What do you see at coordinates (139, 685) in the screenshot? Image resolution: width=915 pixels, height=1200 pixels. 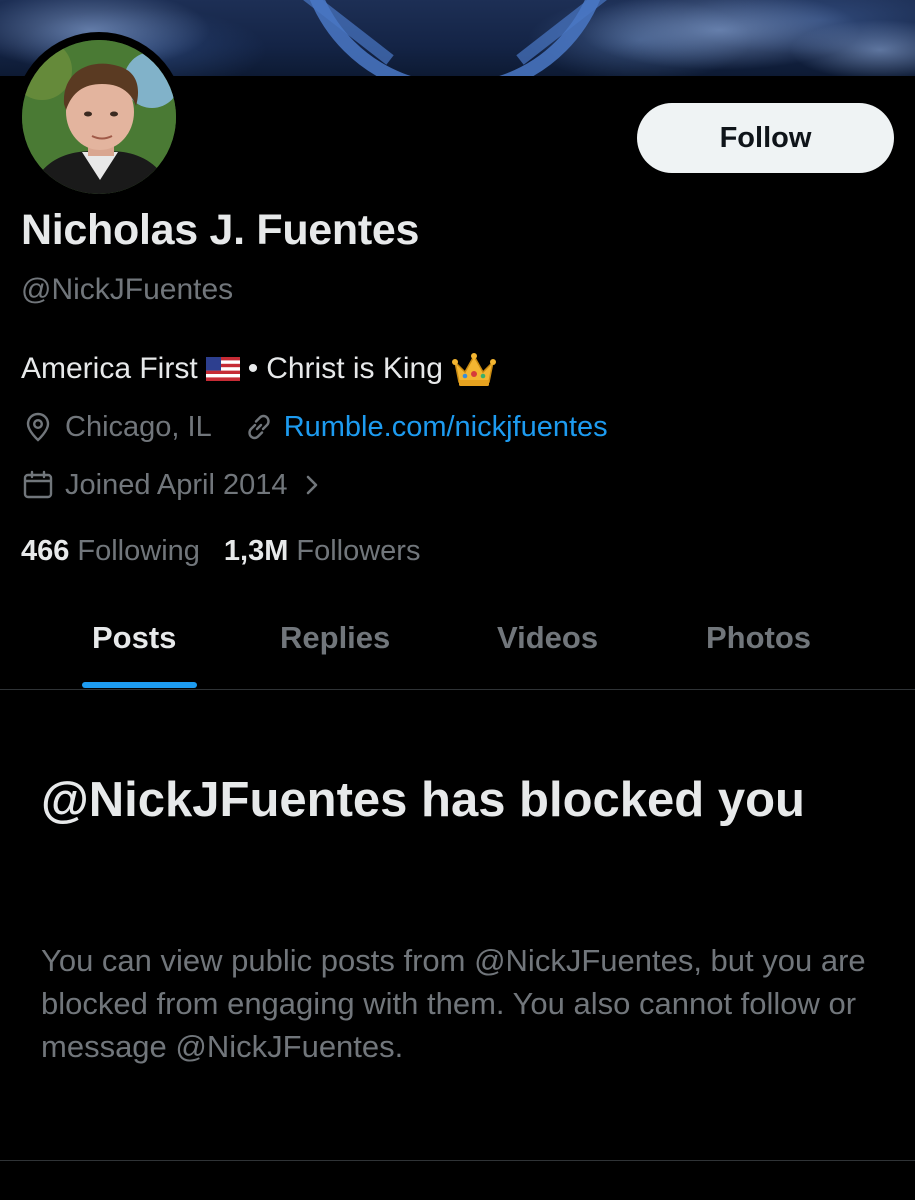 I see `active-tab-indicator` at bounding box center [139, 685].